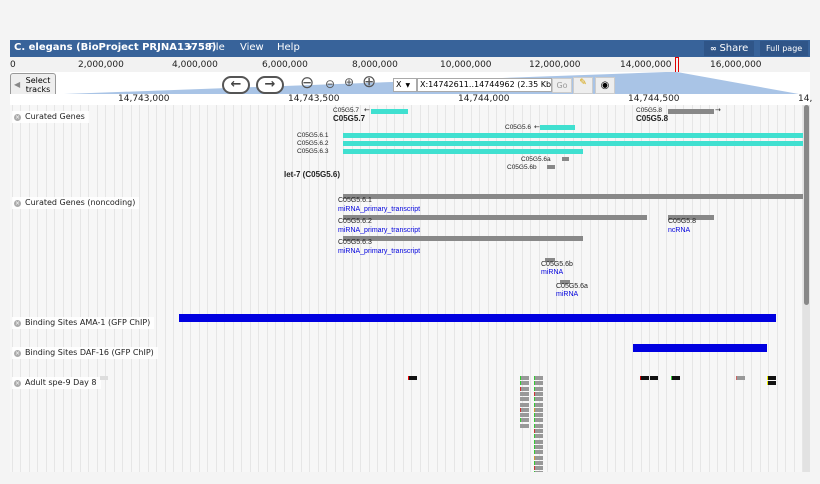 The image size is (820, 484). What do you see at coordinates (729, 48) in the screenshot?
I see `share-button: ∞ Share` at bounding box center [729, 48].